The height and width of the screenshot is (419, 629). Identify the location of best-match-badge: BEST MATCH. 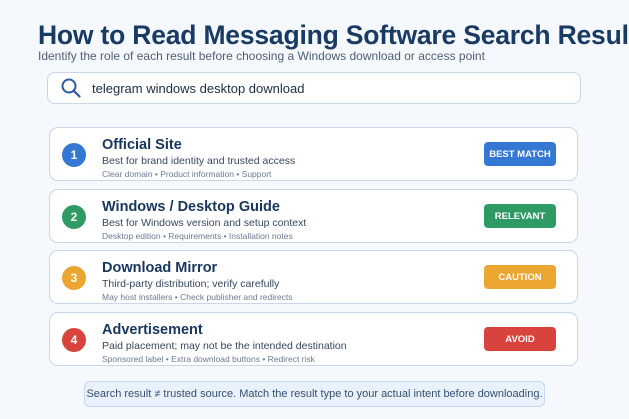
(520, 154).